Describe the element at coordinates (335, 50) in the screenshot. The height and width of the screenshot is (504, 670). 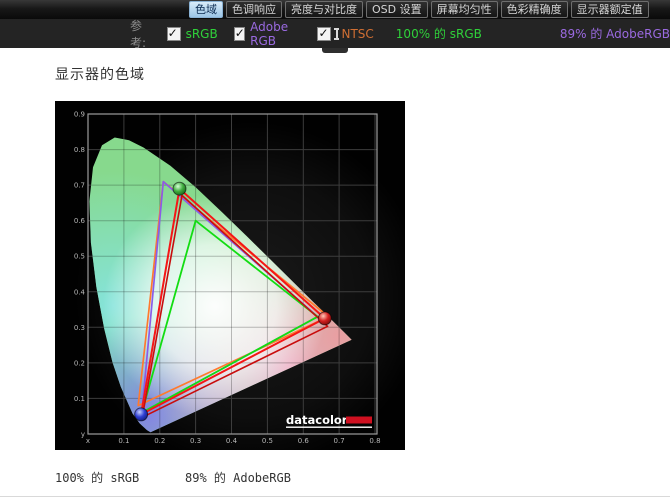
I see `panel-collapse-handle` at that location.